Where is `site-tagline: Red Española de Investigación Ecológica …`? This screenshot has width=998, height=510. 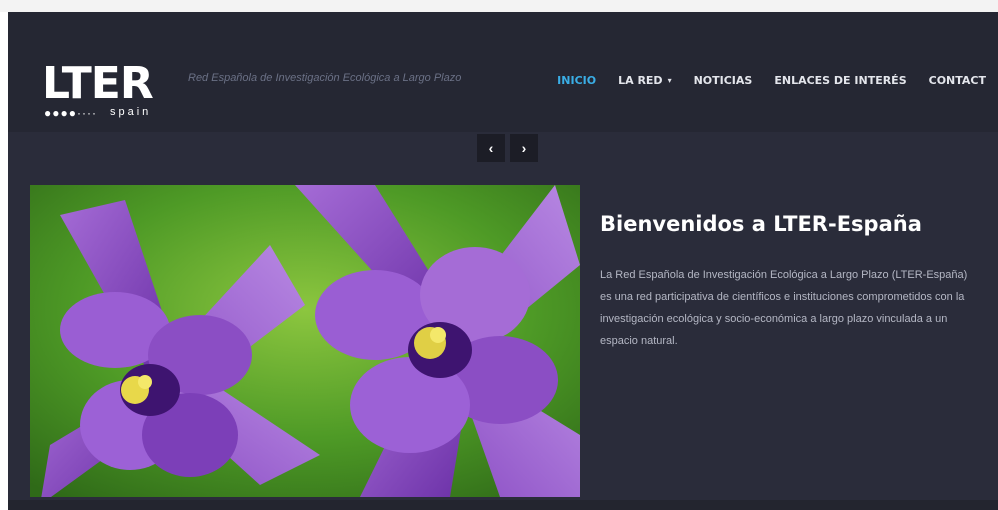
site-tagline: Red Española de Investigación Ecológica … is located at coordinates (325, 78).